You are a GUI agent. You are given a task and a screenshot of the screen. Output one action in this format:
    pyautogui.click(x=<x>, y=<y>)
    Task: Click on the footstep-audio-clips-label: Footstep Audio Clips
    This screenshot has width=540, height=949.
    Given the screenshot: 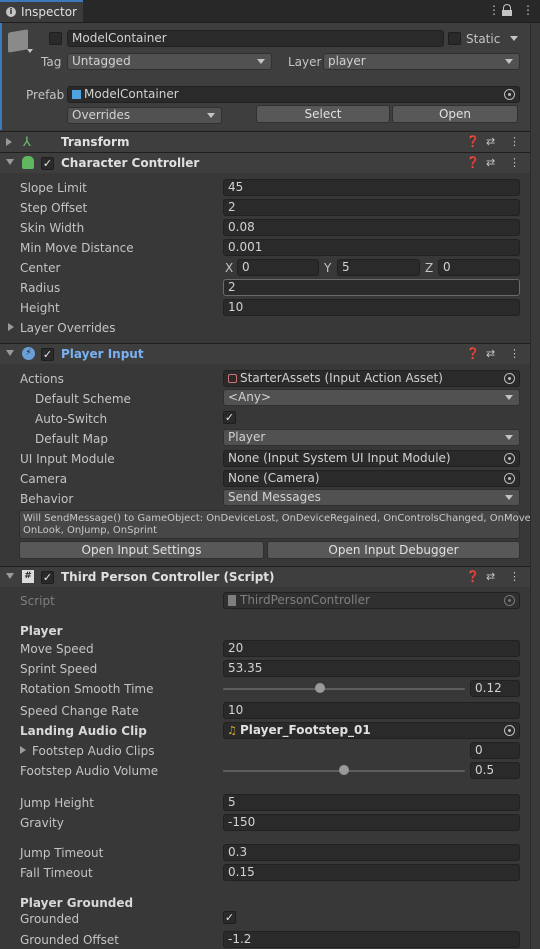 What is the action you would take?
    pyautogui.click(x=93, y=751)
    